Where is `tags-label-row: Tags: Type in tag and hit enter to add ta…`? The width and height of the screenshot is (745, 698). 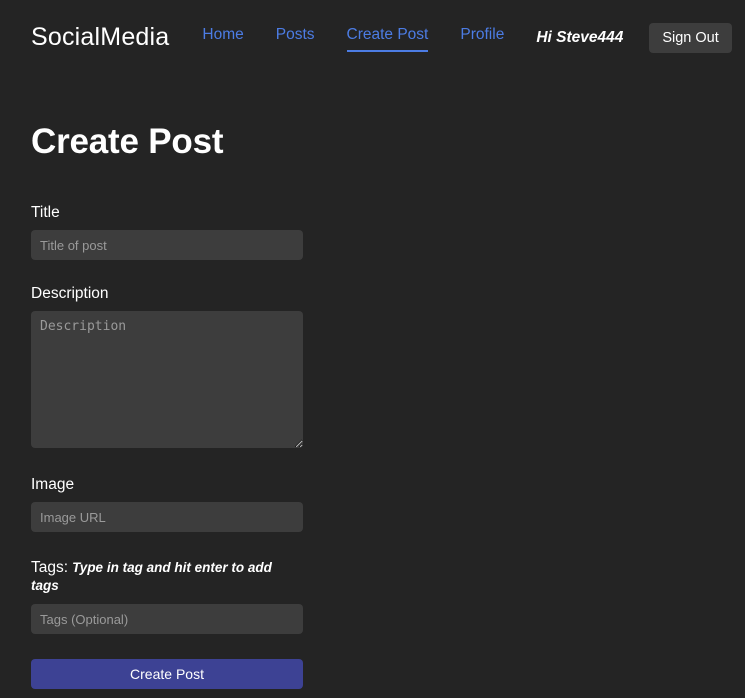
tags-label-row: Tags: Type in tag and hit enter to add ta… is located at coordinates (167, 577).